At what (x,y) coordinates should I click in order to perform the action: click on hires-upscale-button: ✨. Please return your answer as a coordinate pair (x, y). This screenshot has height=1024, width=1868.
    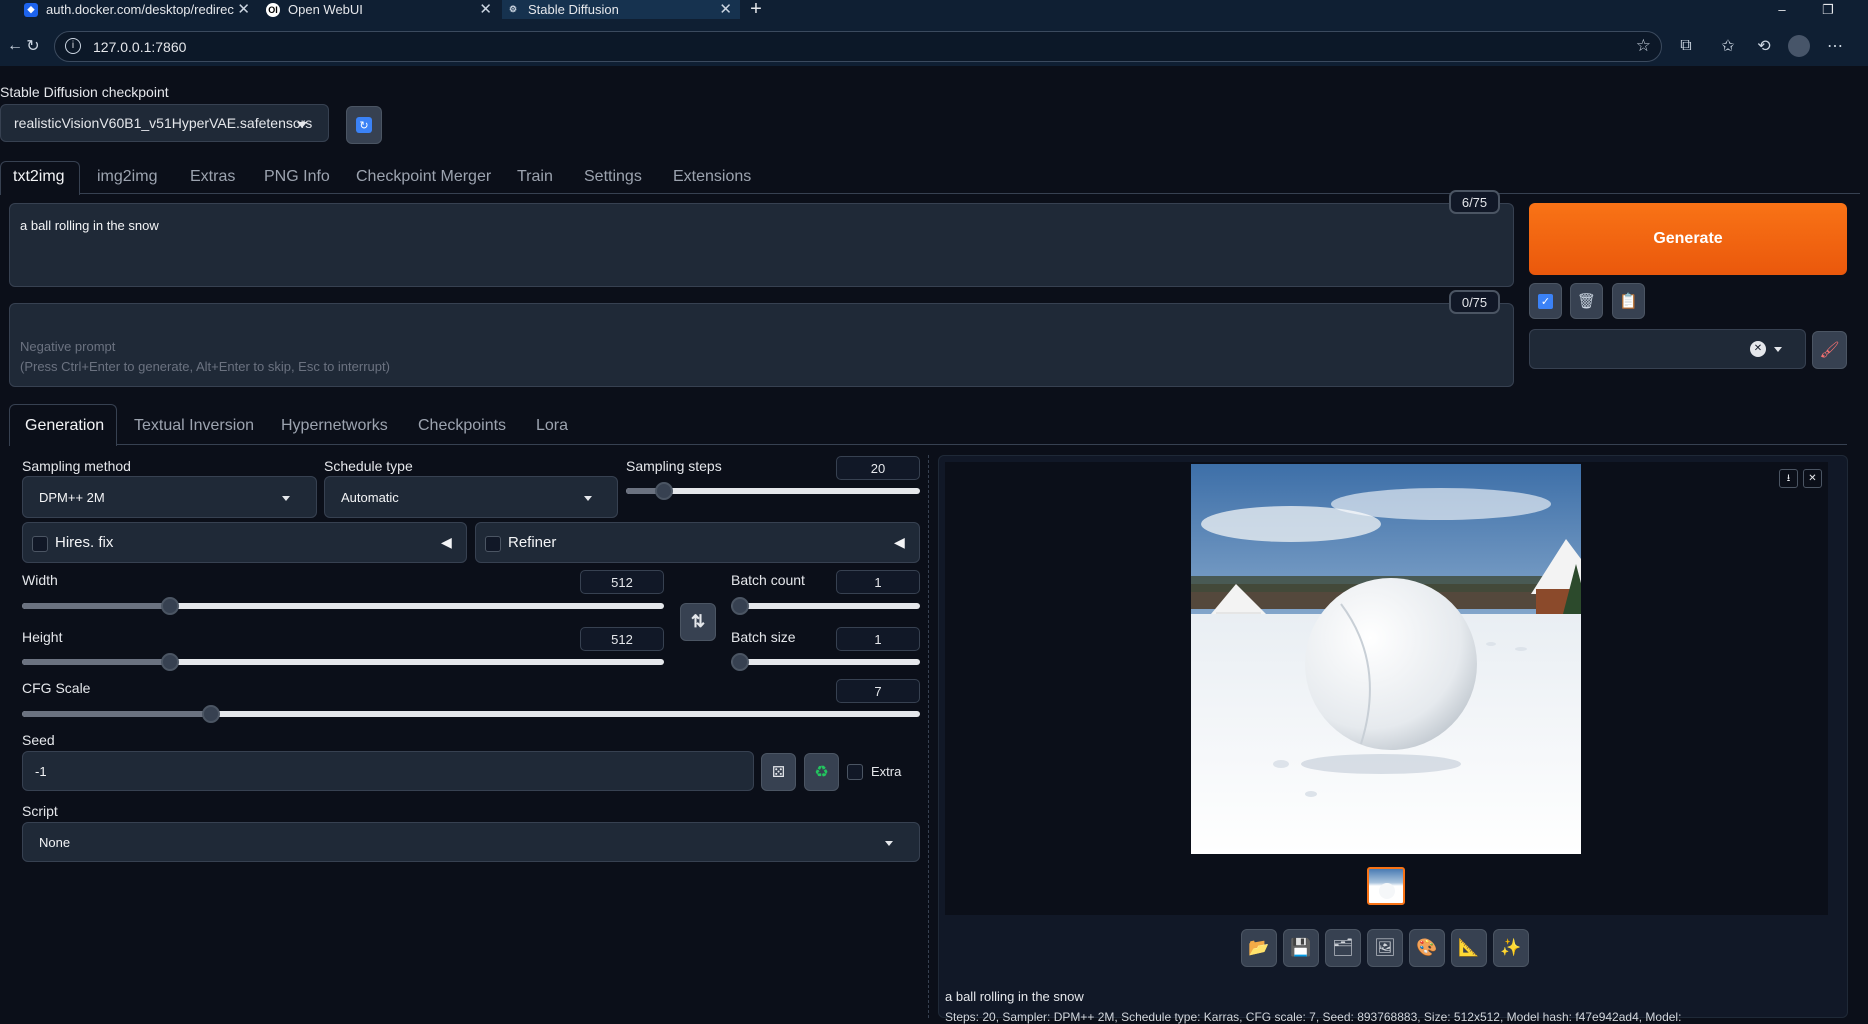
    Looking at the image, I should click on (1511, 948).